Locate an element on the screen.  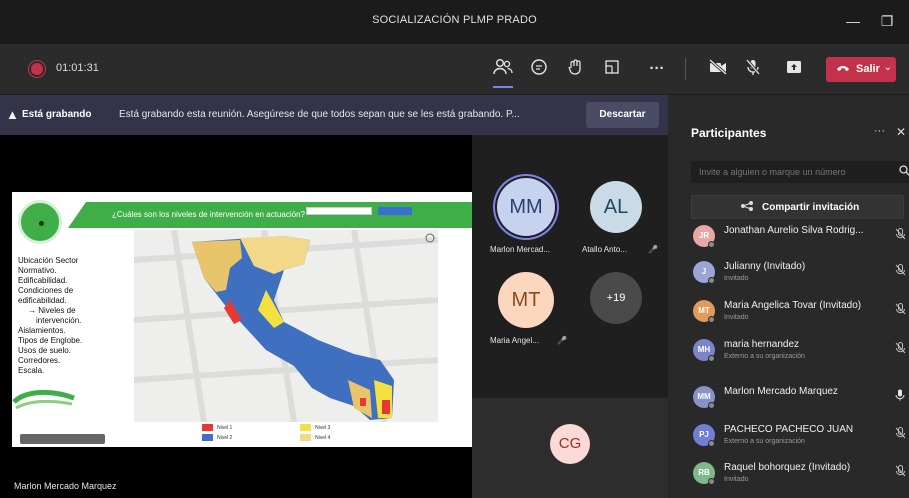
slide-topic-item: Edificabilidad. is located at coordinates (43, 280).